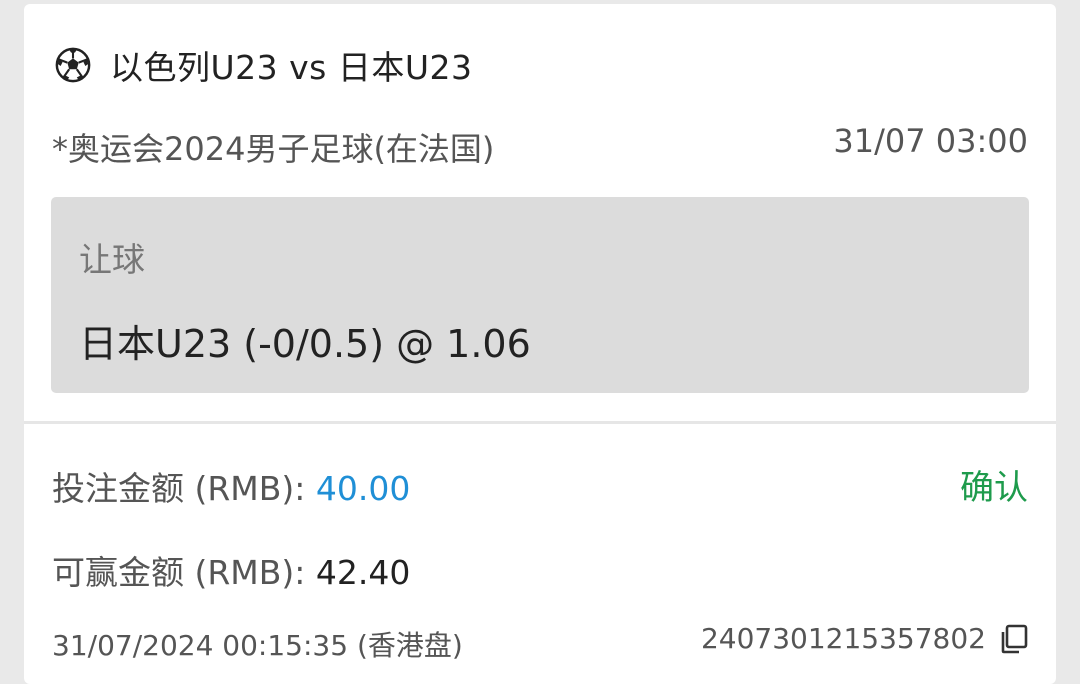  Describe the element at coordinates (994, 484) in the screenshot. I see `confirm-button: 确认` at that location.